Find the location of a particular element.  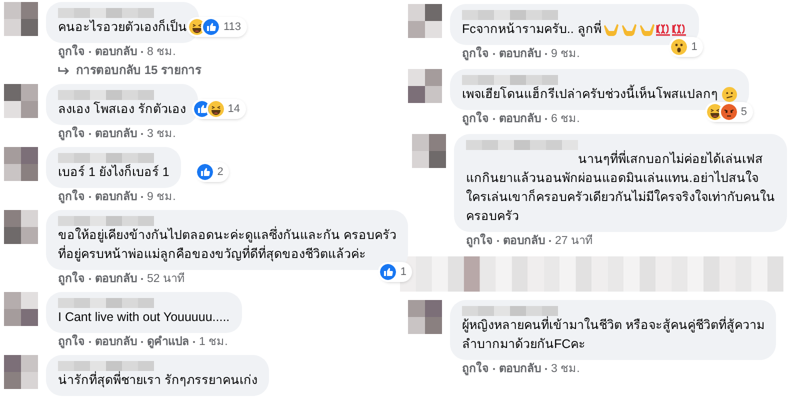

comment-time: 6 ชม. is located at coordinates (565, 119).